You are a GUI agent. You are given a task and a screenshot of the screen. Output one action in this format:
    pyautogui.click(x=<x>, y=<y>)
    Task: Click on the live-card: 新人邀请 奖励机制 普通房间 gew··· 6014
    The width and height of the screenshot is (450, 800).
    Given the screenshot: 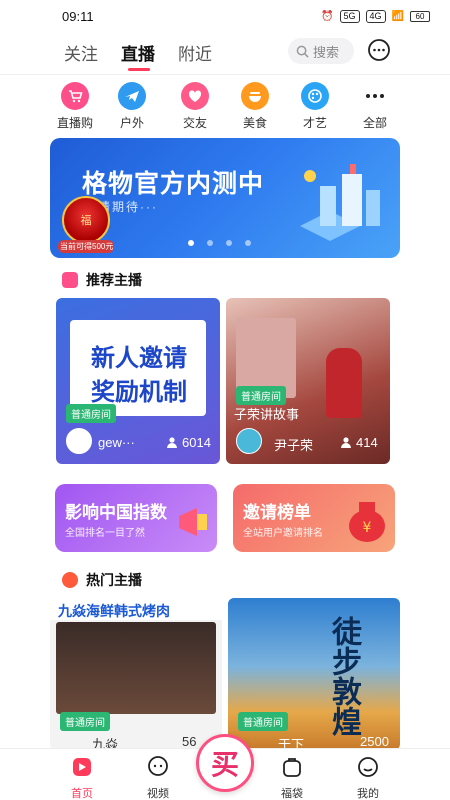 What is the action you would take?
    pyautogui.click(x=138, y=381)
    